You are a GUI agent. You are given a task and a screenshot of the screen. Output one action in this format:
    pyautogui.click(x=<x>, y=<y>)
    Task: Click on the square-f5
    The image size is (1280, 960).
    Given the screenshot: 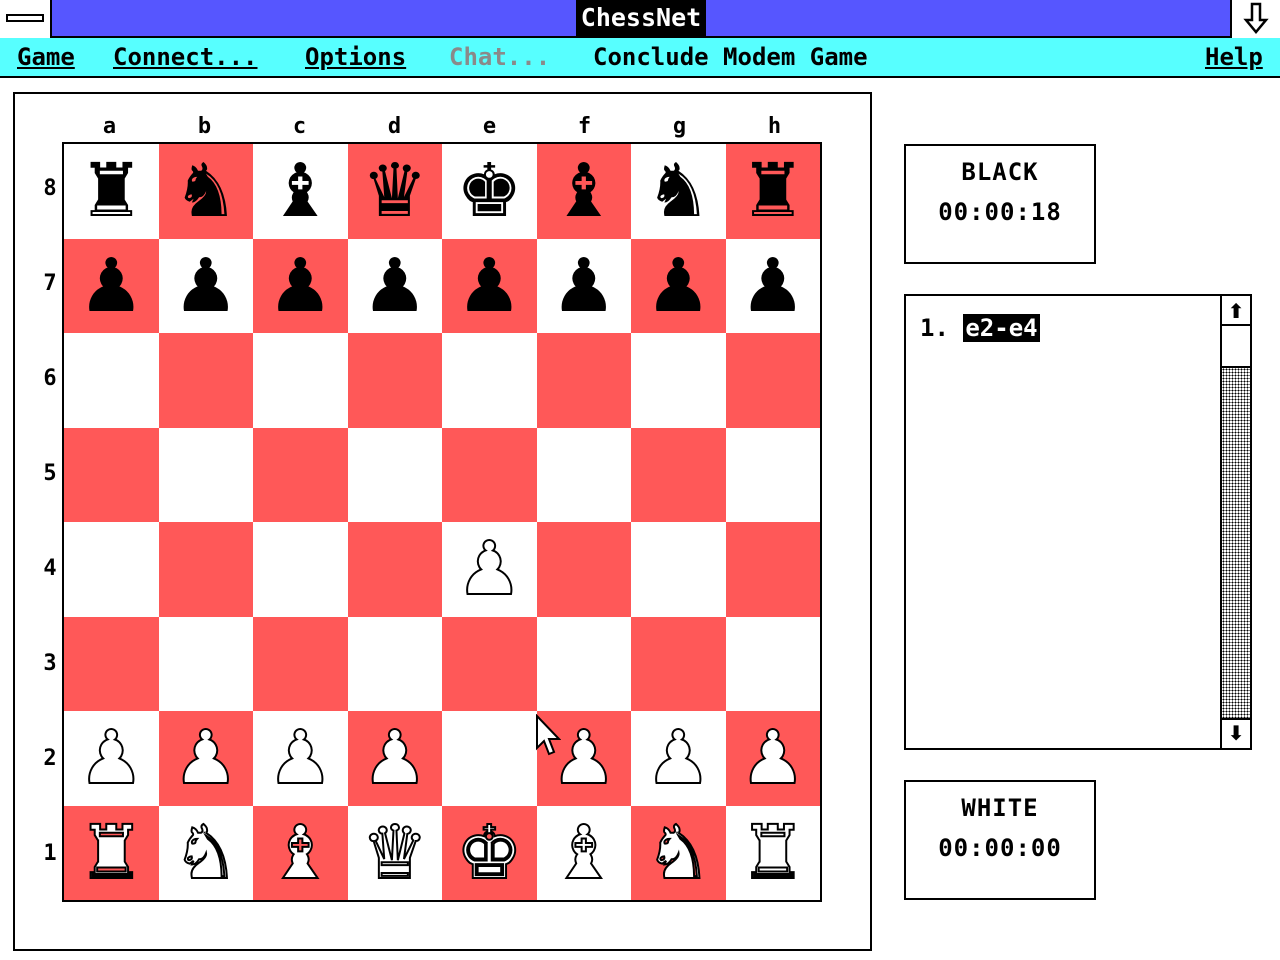 What is the action you would take?
    pyautogui.click(x=583, y=474)
    